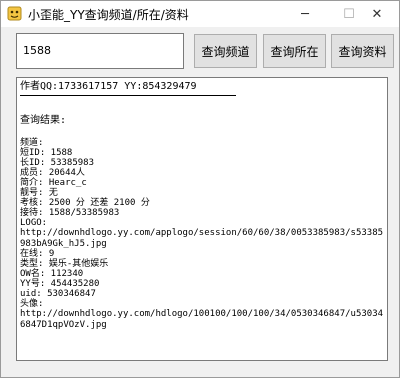  What do you see at coordinates (32, 304) in the screenshot?
I see `result-line-avatar-label: 头像:` at bounding box center [32, 304].